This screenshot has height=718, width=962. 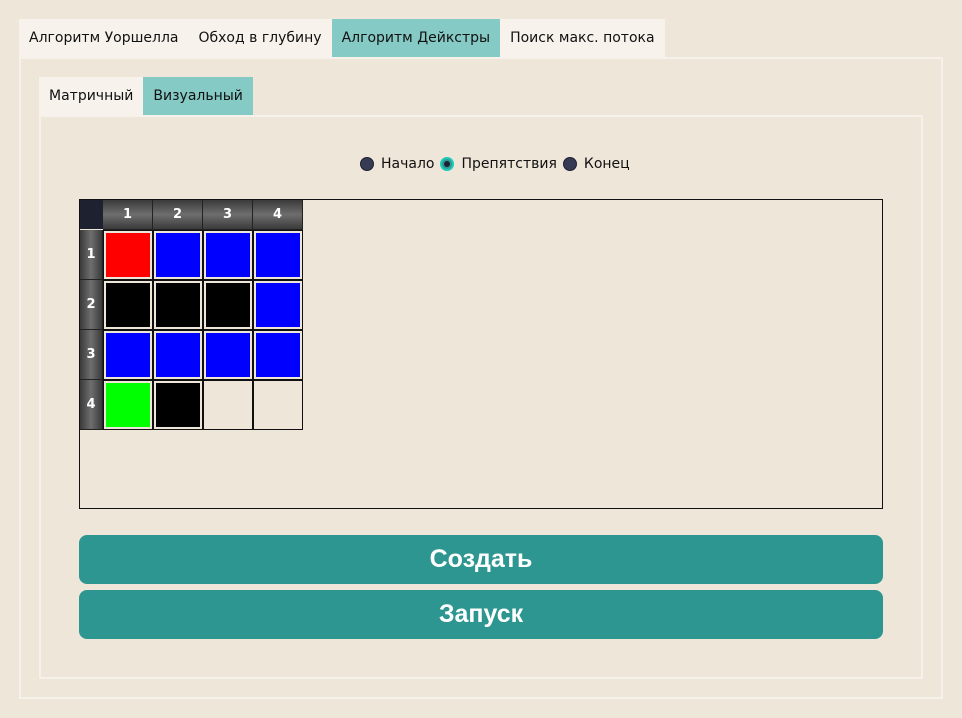 I want to click on column-header-3: 3, so click(x=228, y=215).